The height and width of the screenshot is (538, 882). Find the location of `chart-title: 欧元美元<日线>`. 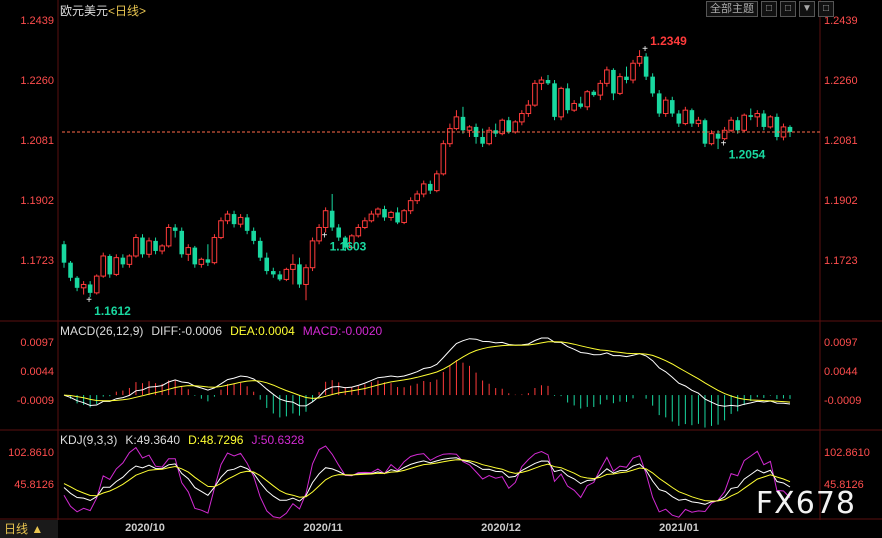

chart-title: 欧元美元<日线> is located at coordinates (103, 10).